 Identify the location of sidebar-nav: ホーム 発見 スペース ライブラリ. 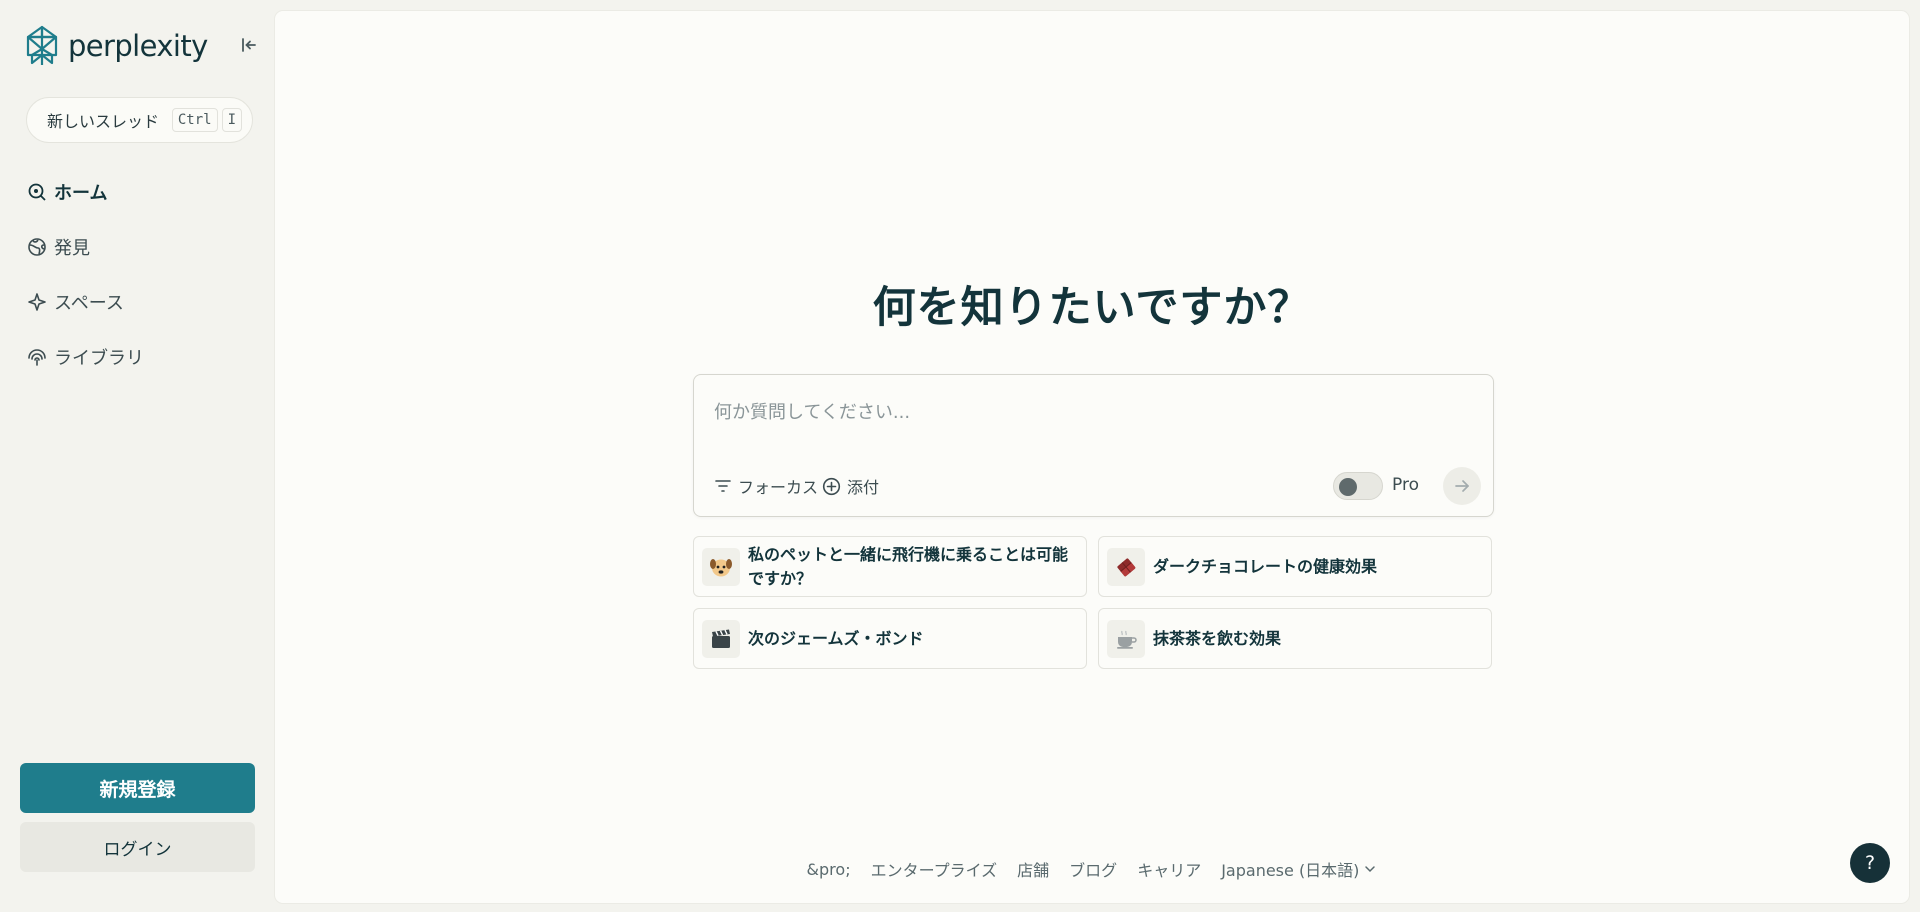
(141, 274).